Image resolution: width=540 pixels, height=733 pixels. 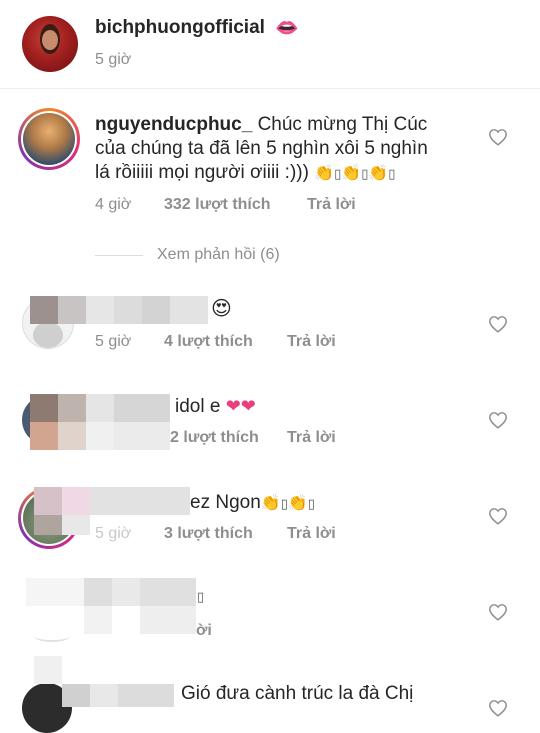 I want to click on comment-1-reply-button: Trả lời, so click(x=331, y=205).